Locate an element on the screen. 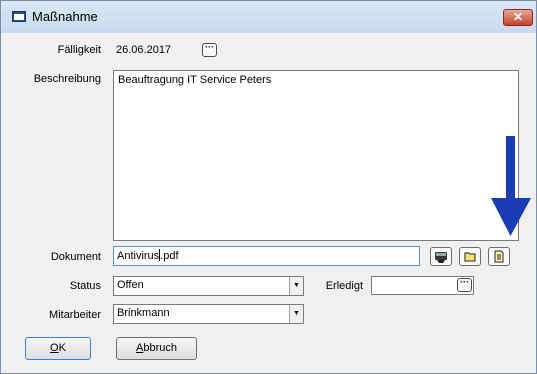 This screenshot has height=374, width=537. document-icon is located at coordinates (499, 256).